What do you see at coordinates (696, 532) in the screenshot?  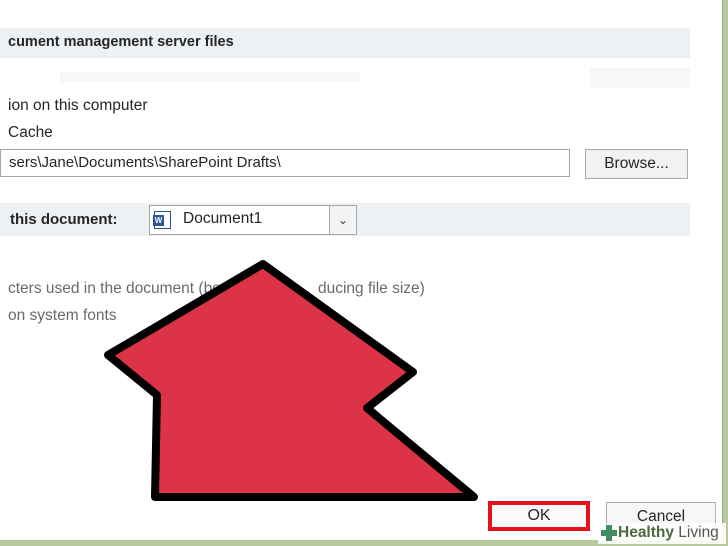 I see `watermark-rest: Living` at bounding box center [696, 532].